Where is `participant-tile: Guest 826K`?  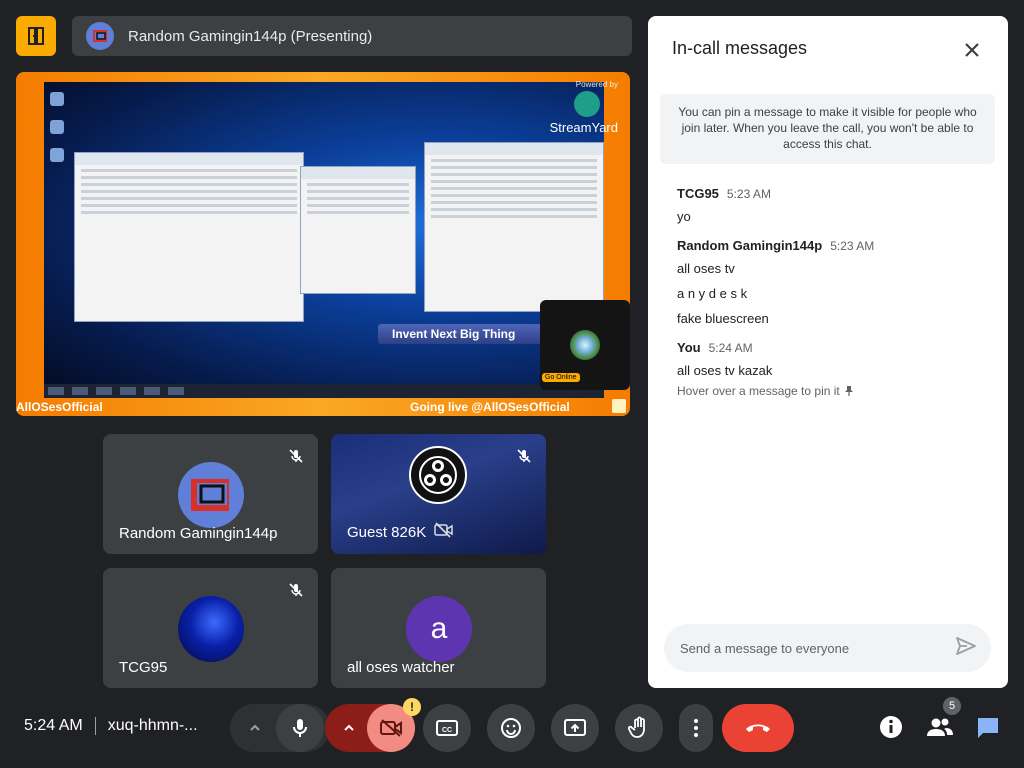
participant-tile: Guest 826K is located at coordinates (438, 494).